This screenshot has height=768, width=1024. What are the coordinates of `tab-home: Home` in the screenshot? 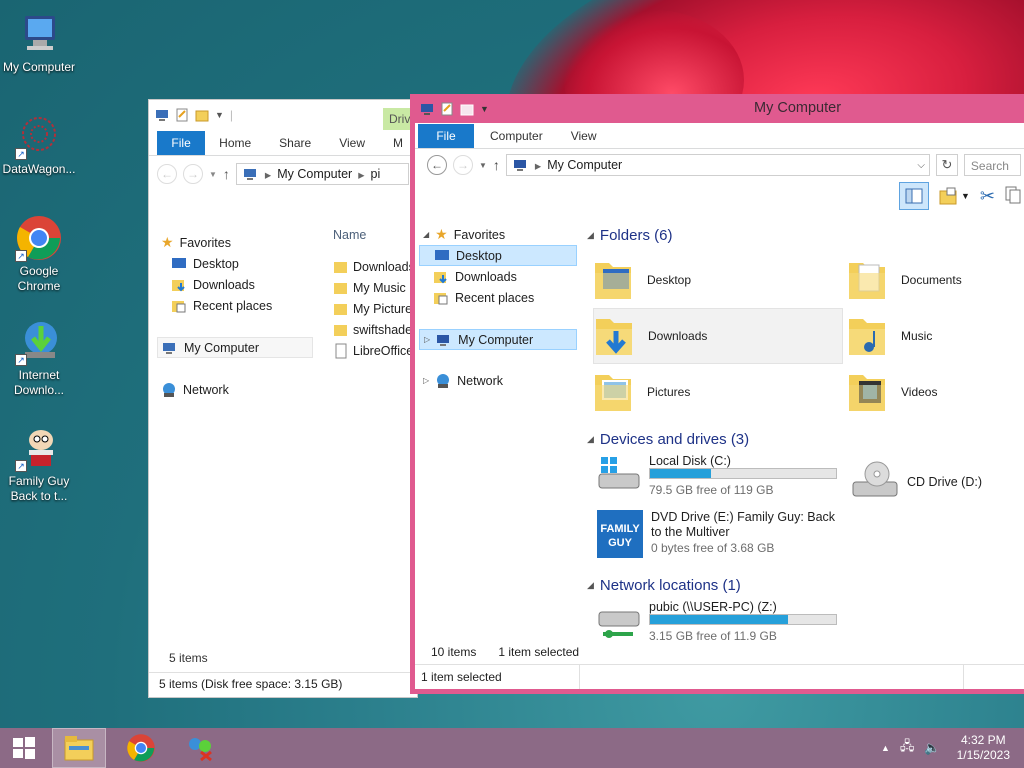 It's located at (235, 143).